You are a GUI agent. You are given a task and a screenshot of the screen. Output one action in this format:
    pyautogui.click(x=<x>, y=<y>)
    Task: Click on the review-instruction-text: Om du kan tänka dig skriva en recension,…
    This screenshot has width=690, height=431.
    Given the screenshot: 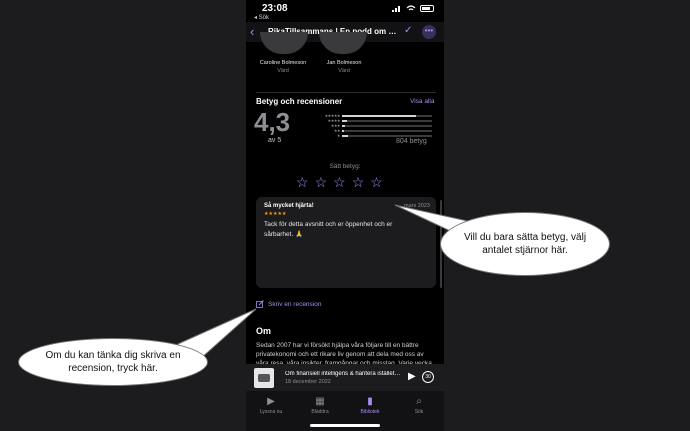 What is the action you would take?
    pyautogui.click(x=113, y=362)
    